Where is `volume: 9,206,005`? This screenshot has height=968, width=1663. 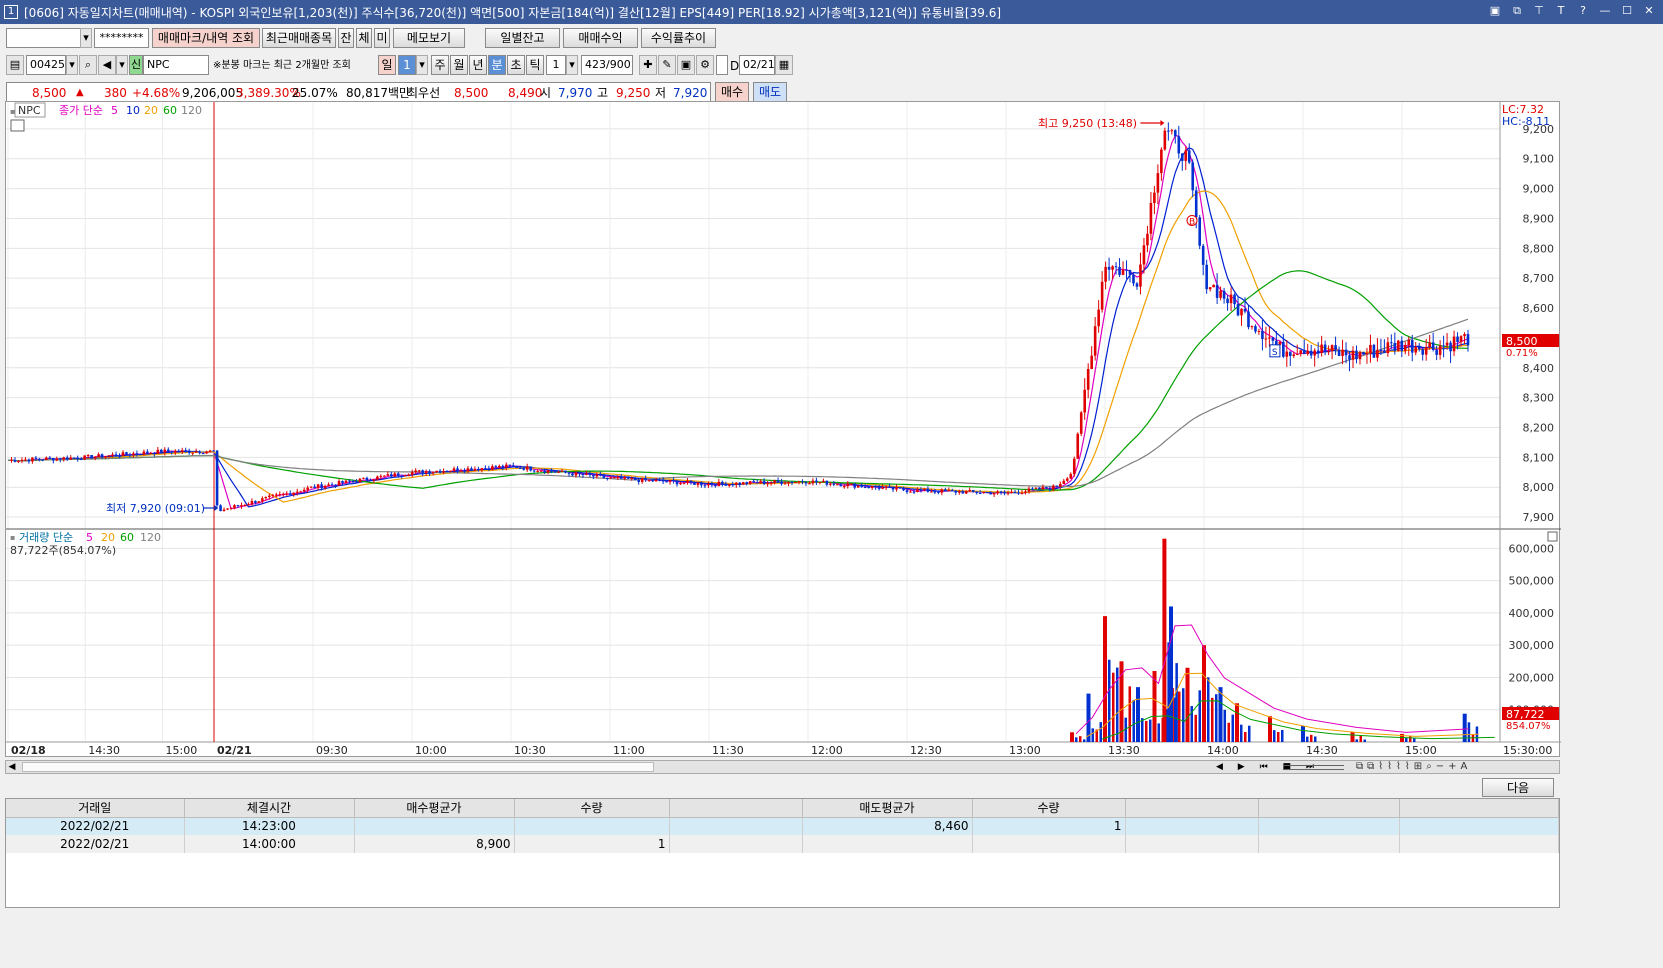
volume: 9,206,005 is located at coordinates (213, 93).